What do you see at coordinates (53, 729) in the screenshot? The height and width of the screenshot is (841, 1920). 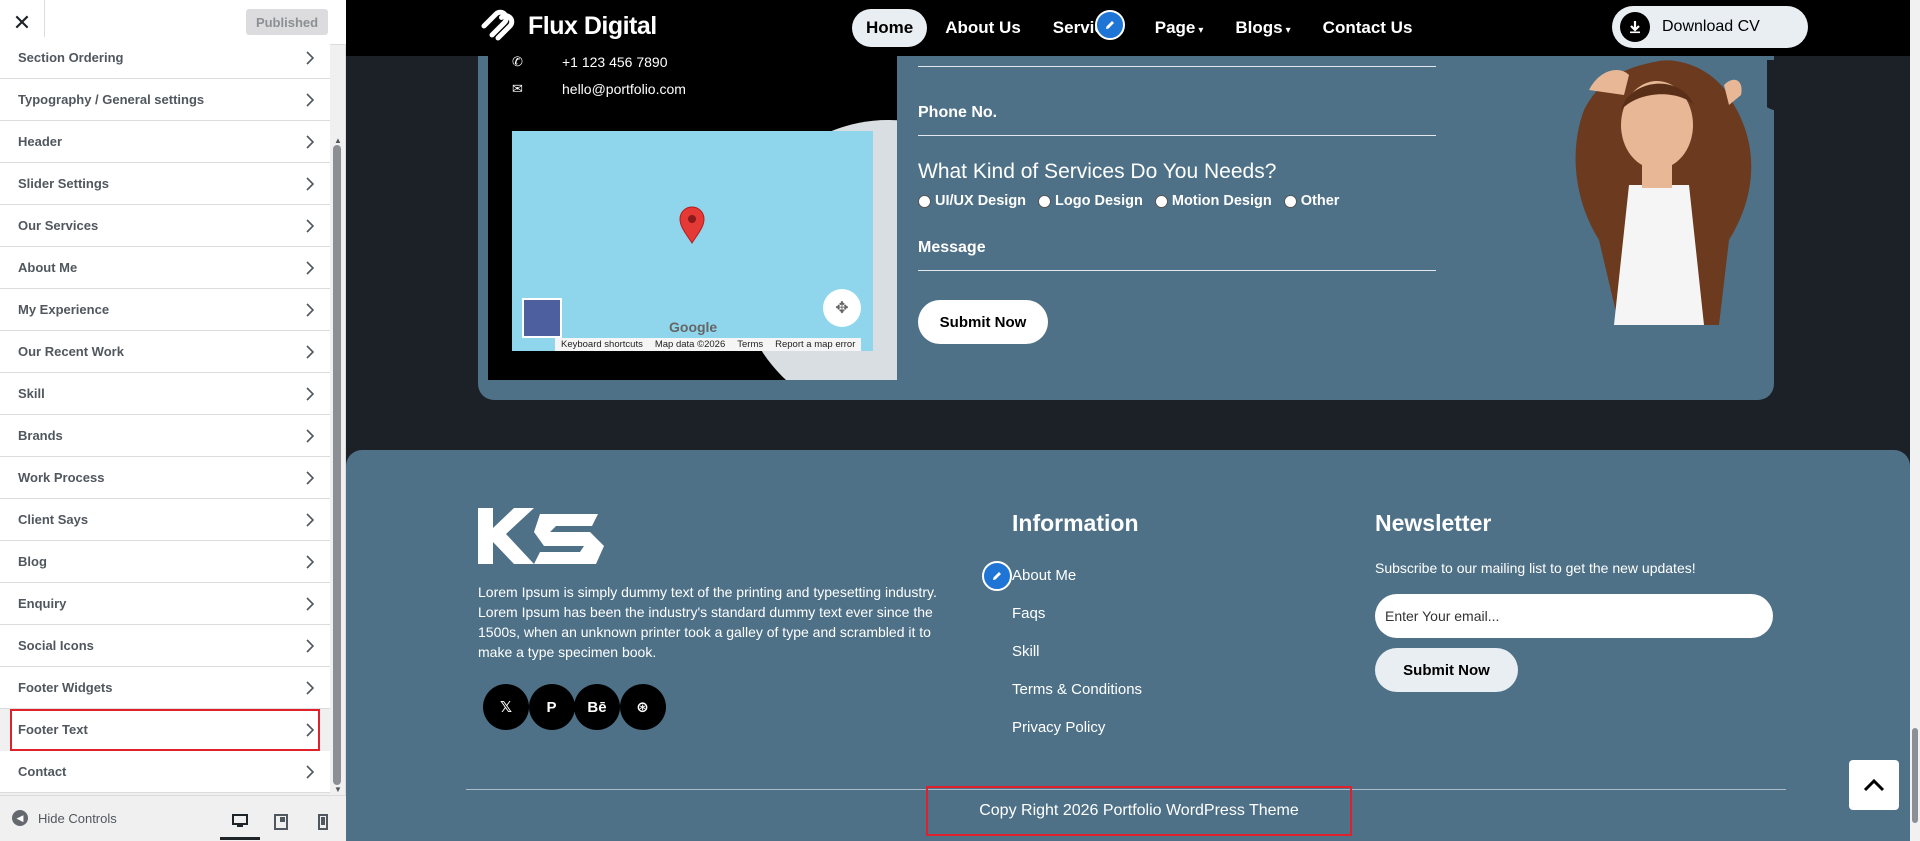 I see `sidebar-item-label: Footer Text` at bounding box center [53, 729].